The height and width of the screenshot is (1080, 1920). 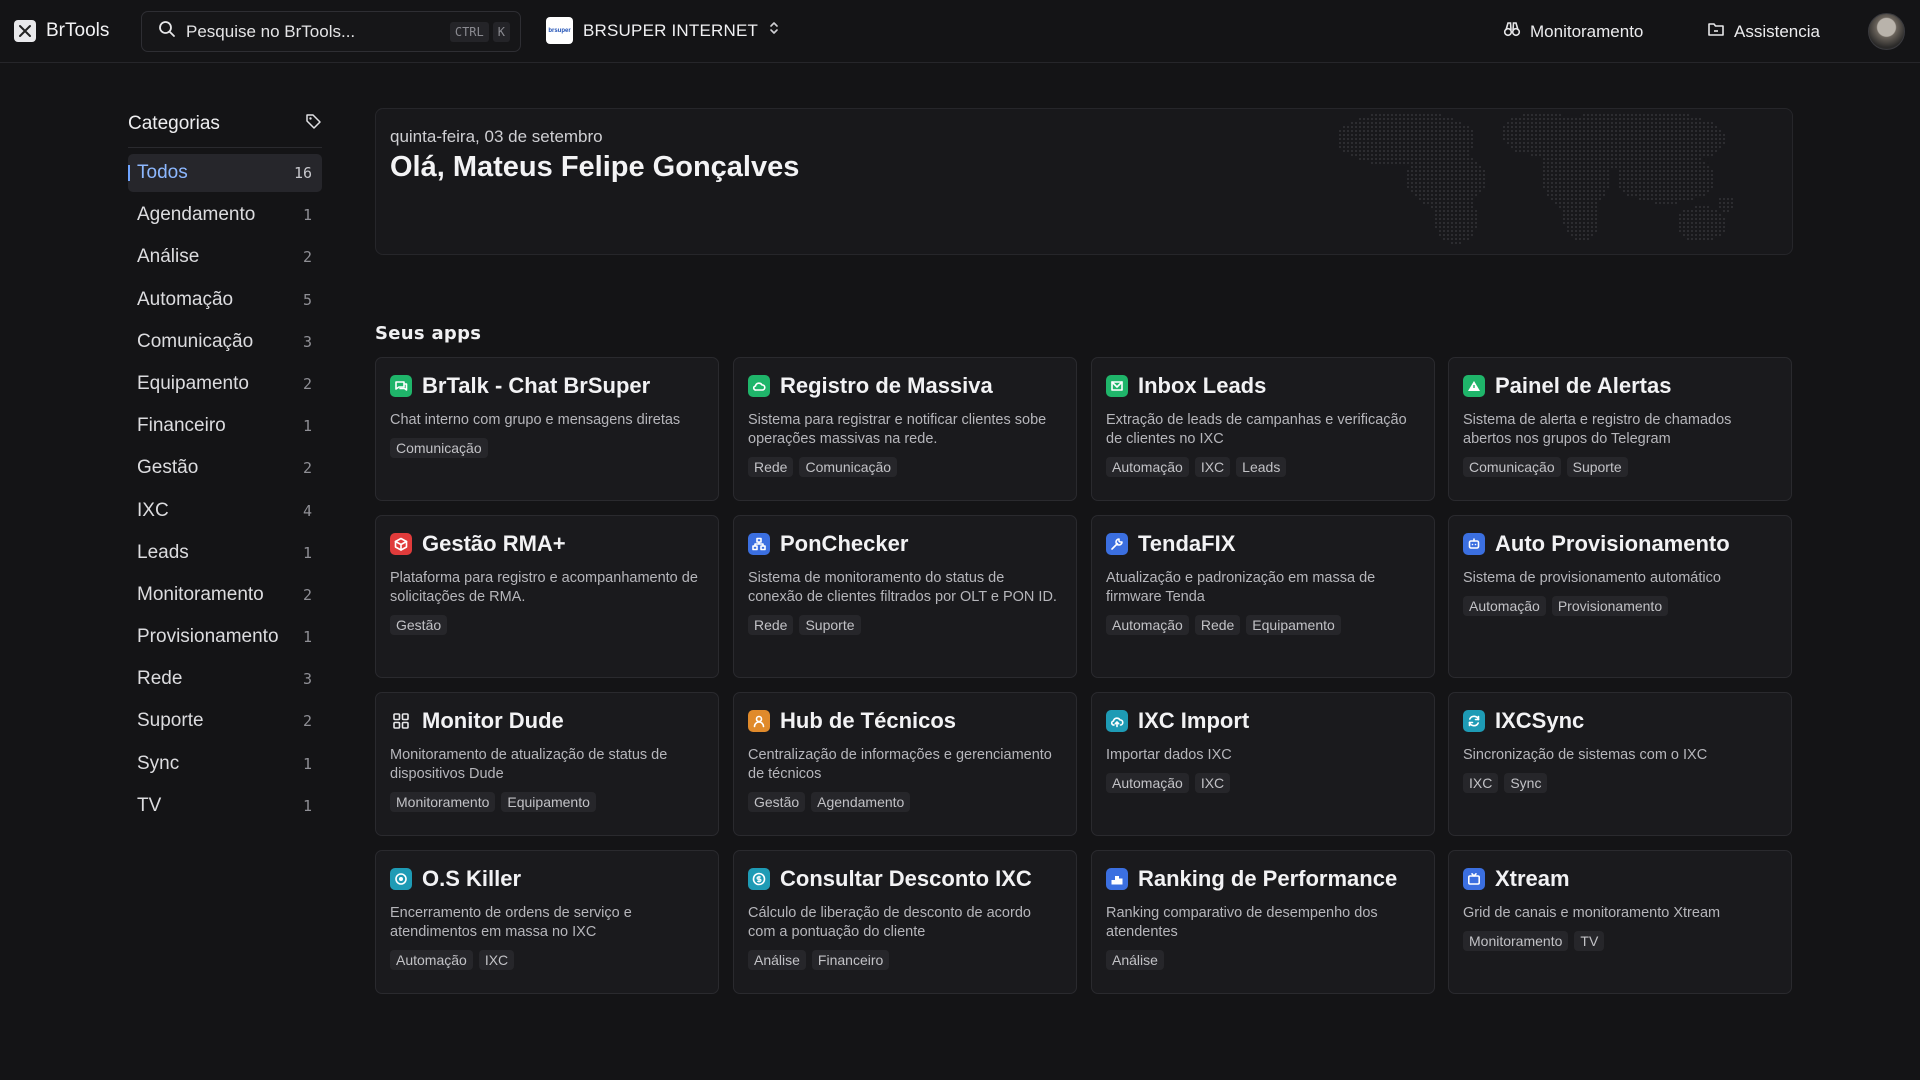 What do you see at coordinates (1620, 879) in the screenshot?
I see `app-header: Xtream` at bounding box center [1620, 879].